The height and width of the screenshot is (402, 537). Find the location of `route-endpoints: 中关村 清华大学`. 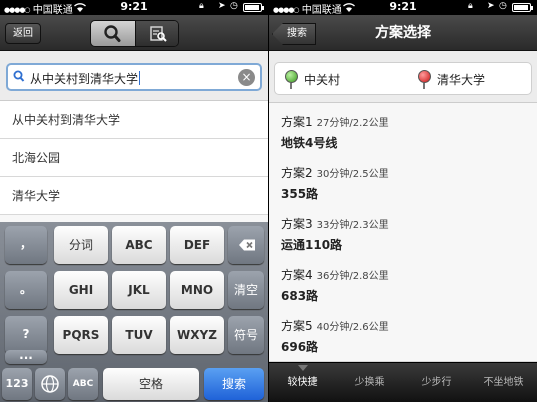

route-endpoints: 中关村 清华大学 is located at coordinates (403, 77).